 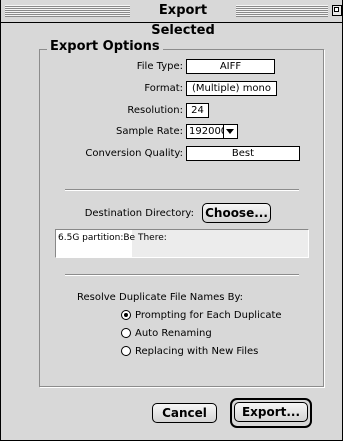 What do you see at coordinates (139, 213) in the screenshot?
I see `destination-label: Destination Directory:` at bounding box center [139, 213].